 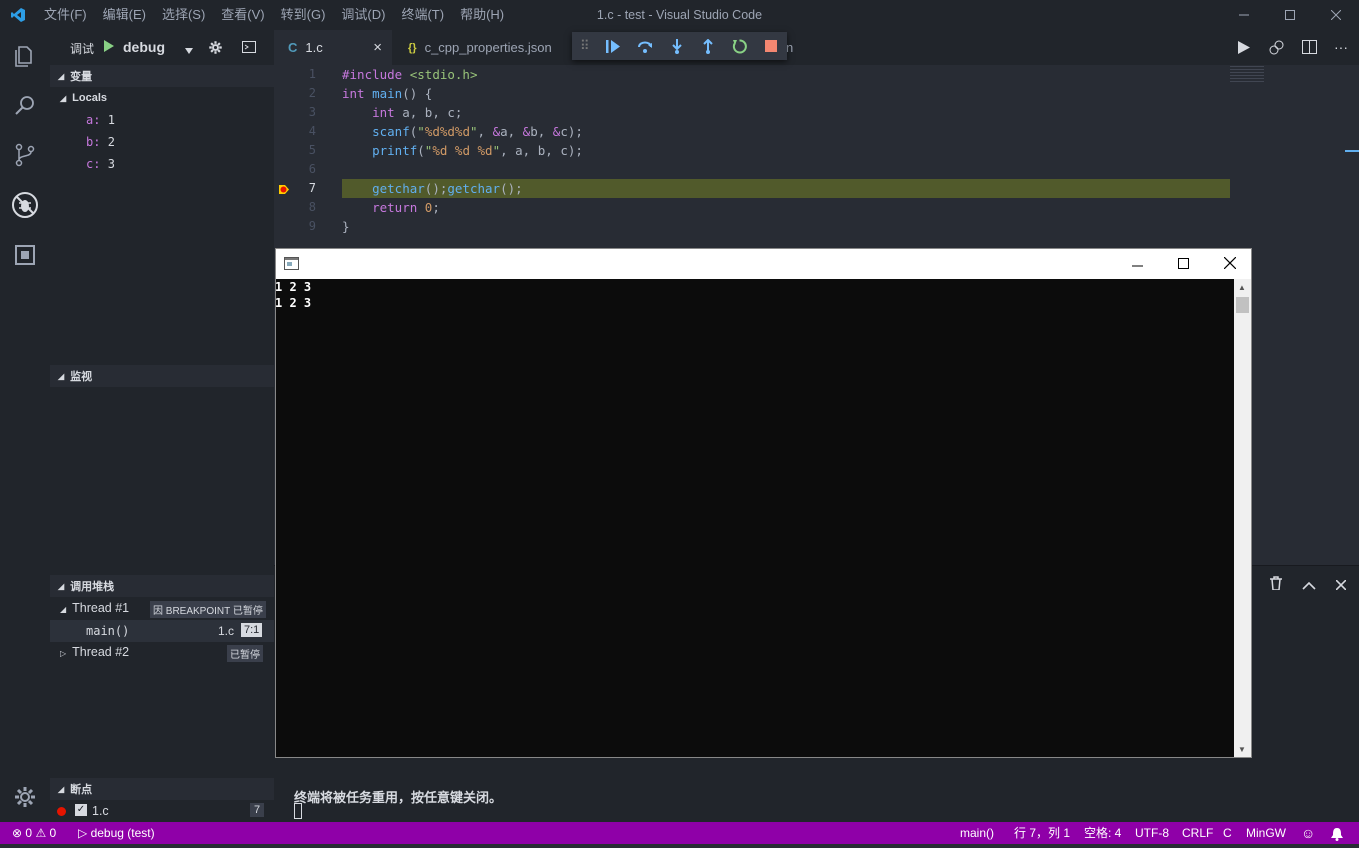 What do you see at coordinates (81, 810) in the screenshot?
I see `checkbox-checked-icon: ✓` at bounding box center [81, 810].